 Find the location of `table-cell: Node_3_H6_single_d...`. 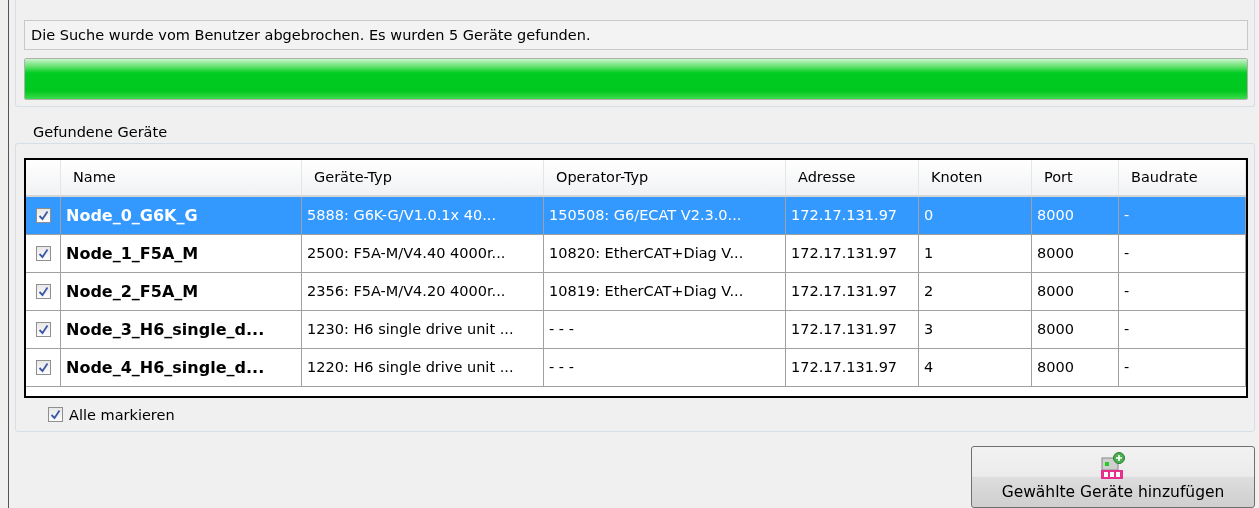

table-cell: Node_3_H6_single_d... is located at coordinates (181, 329).